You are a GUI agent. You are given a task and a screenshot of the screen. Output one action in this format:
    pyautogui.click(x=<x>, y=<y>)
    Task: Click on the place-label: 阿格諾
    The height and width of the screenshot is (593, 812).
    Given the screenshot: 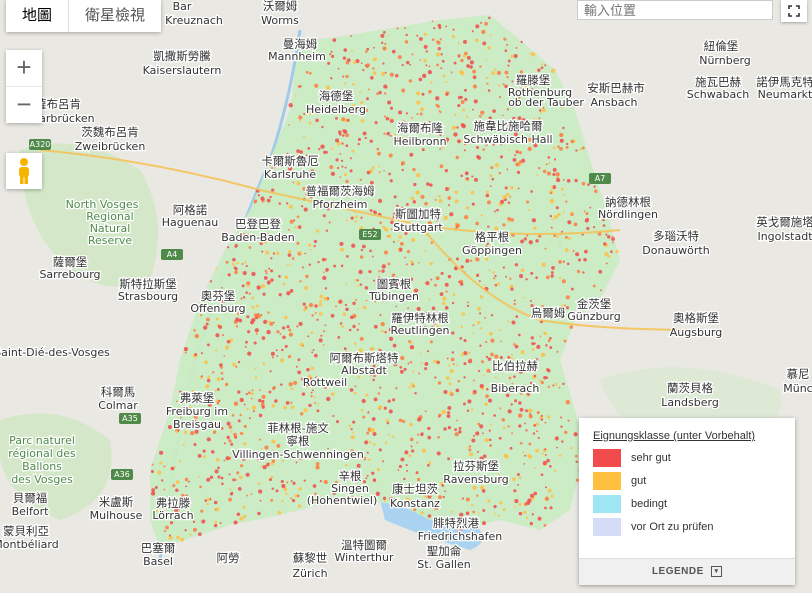 What is the action you would take?
    pyautogui.click(x=190, y=210)
    